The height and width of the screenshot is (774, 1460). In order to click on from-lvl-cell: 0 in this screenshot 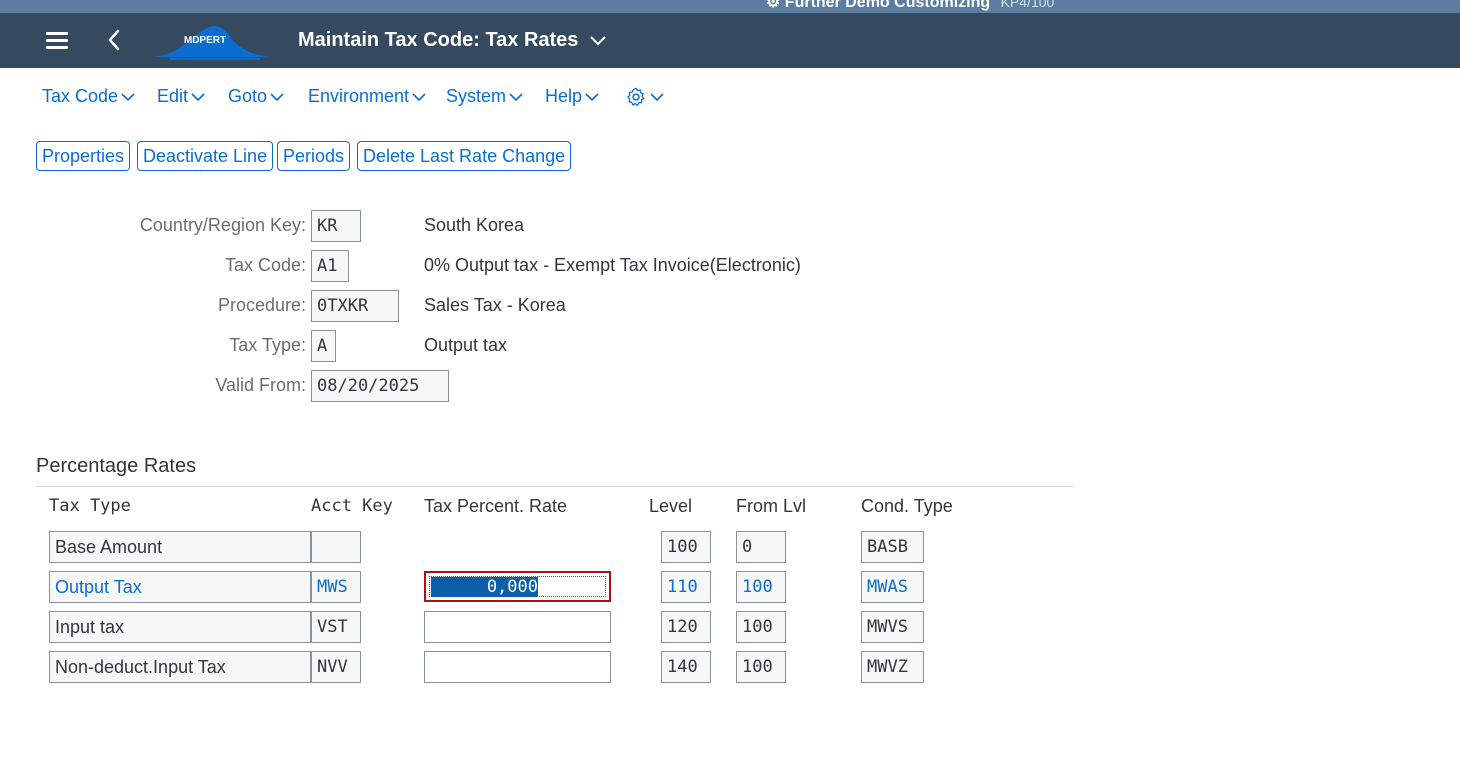, I will do `click(761, 547)`.